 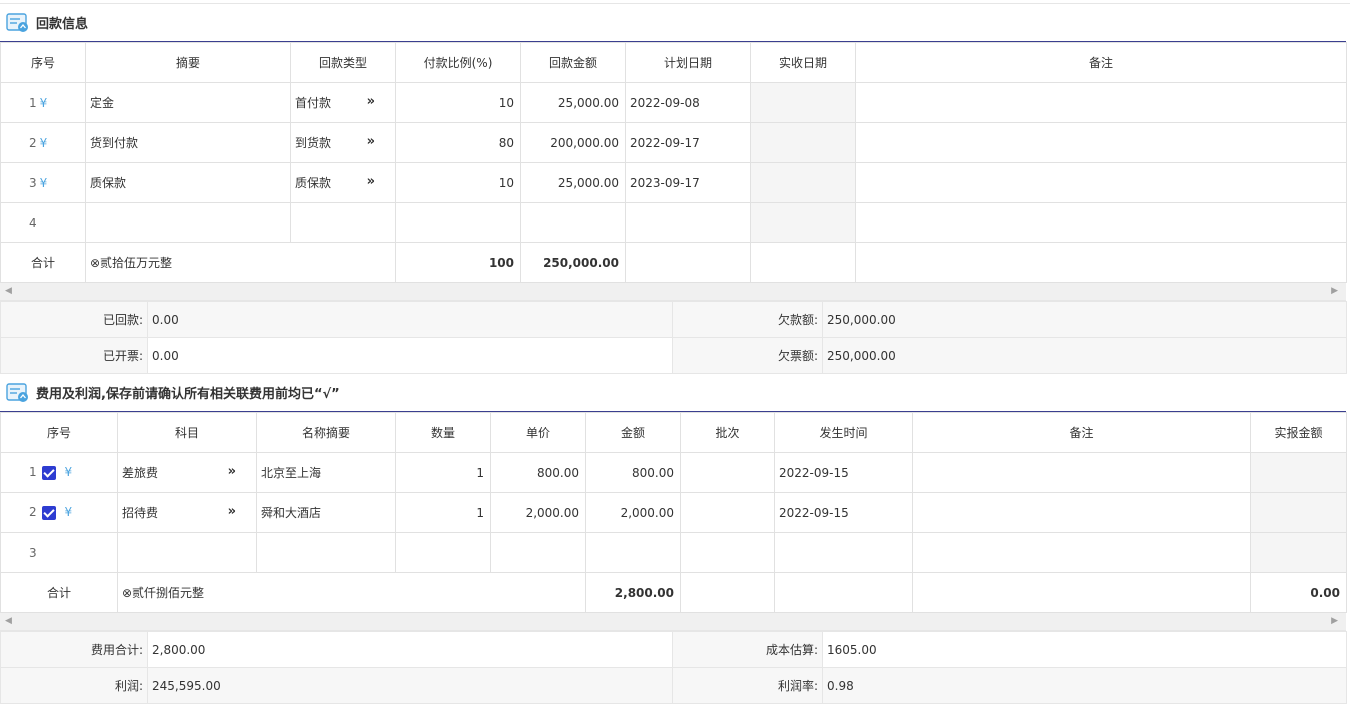 What do you see at coordinates (410, 685) in the screenshot?
I see `profit-value: 245,595.00` at bounding box center [410, 685].